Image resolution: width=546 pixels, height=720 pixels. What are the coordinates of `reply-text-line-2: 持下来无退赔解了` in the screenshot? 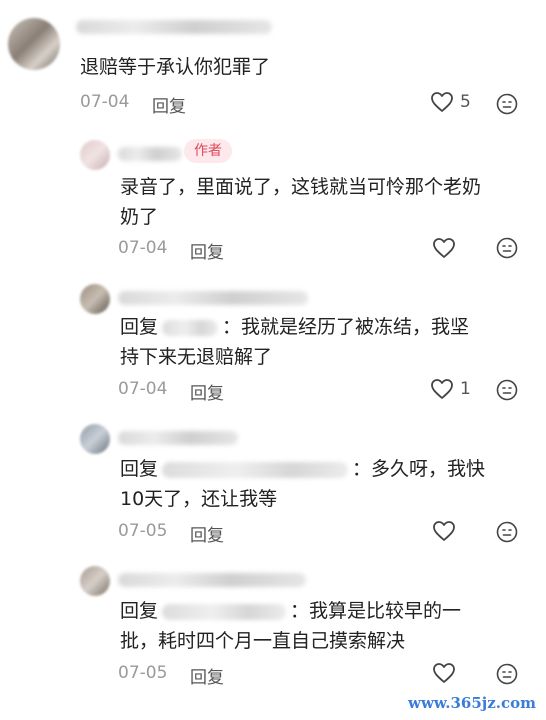 It's located at (196, 357).